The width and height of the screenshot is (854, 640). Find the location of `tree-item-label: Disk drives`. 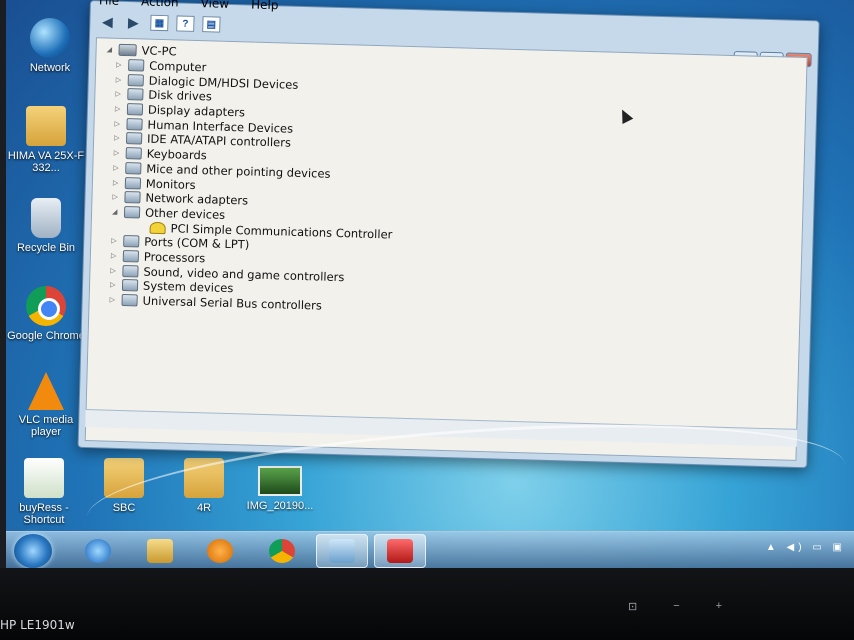

tree-item-label: Disk drives is located at coordinates (180, 96).